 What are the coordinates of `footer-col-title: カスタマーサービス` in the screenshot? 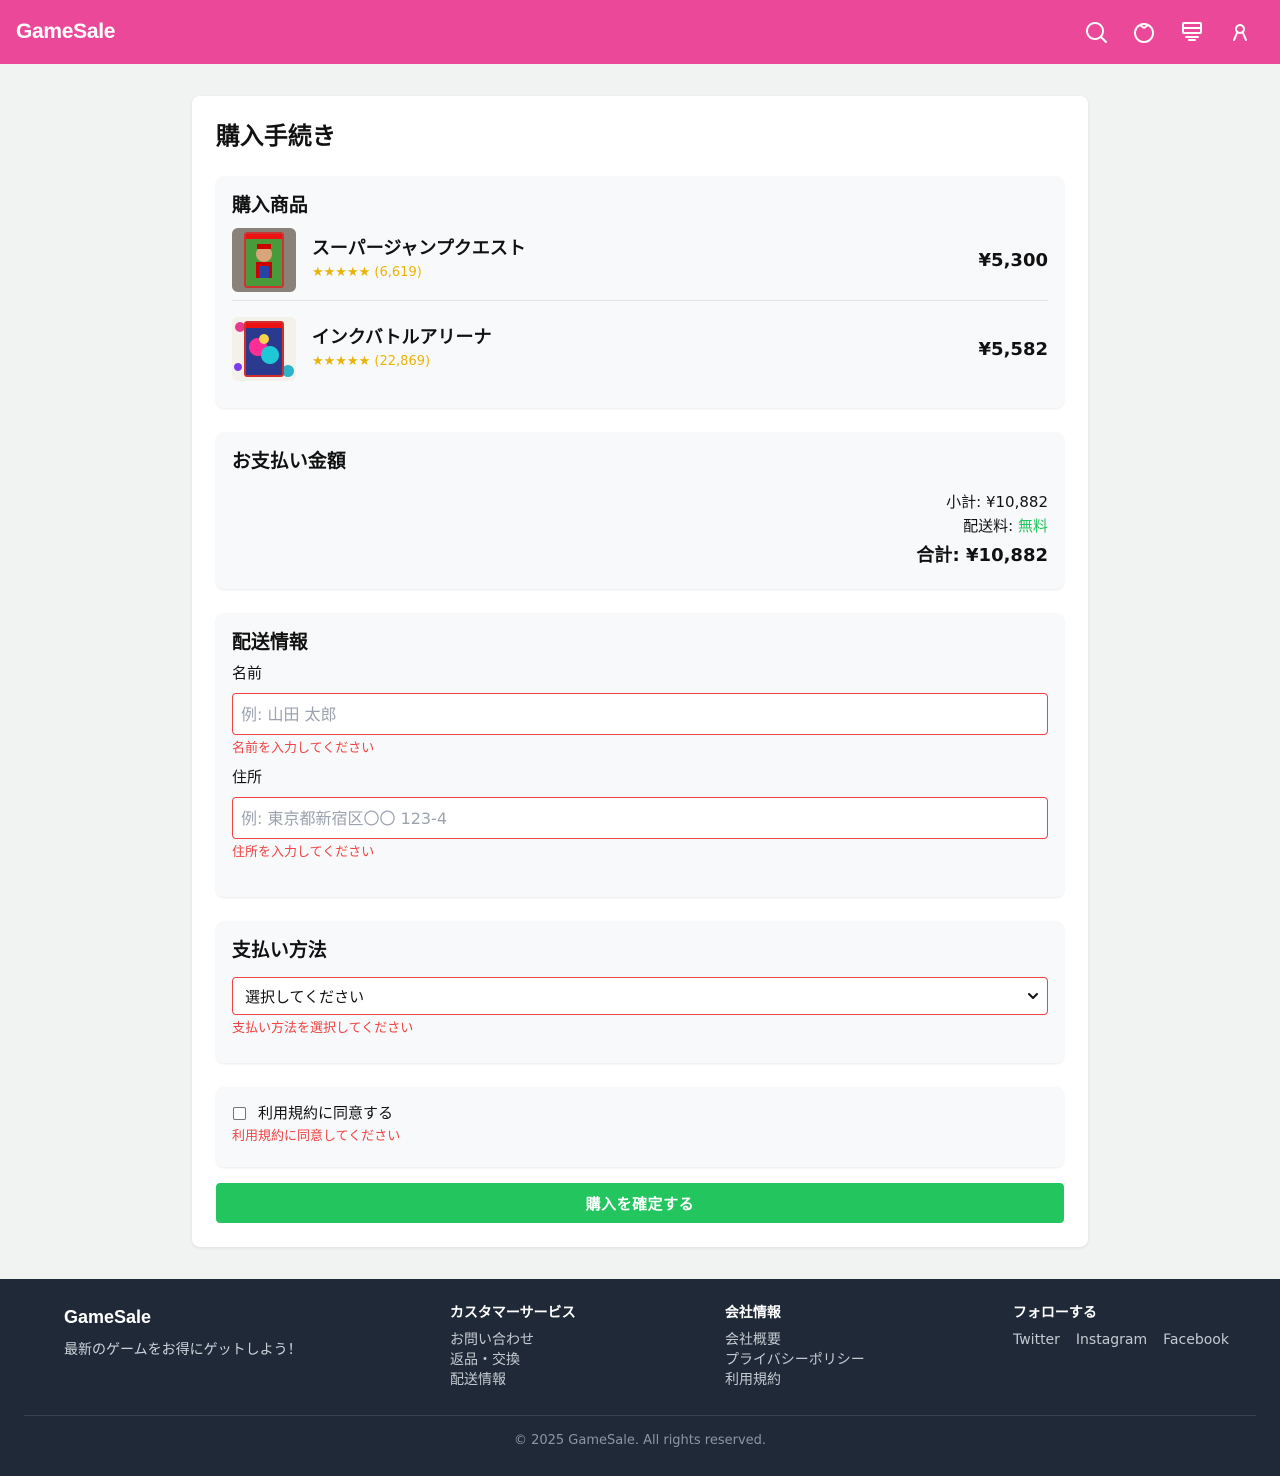 It's located at (513, 1313).